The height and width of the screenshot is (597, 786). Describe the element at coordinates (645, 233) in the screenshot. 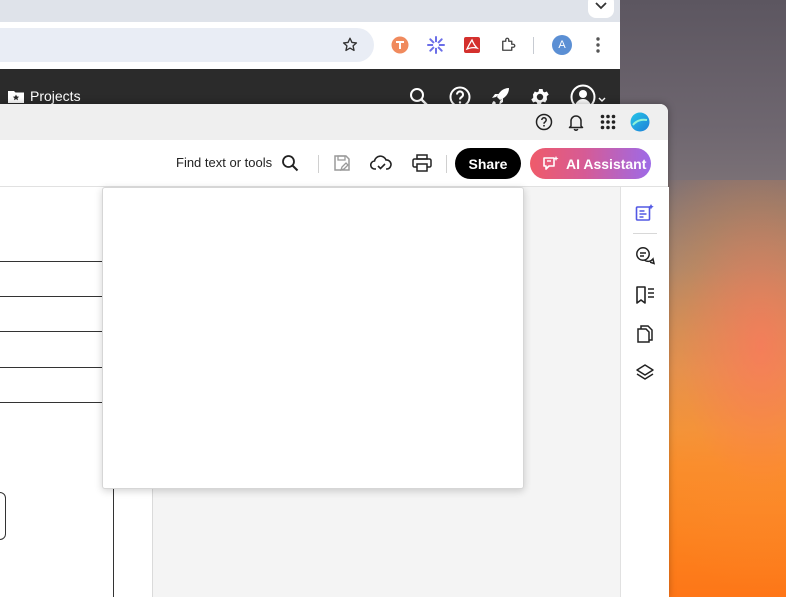

I see `rail-divider` at that location.